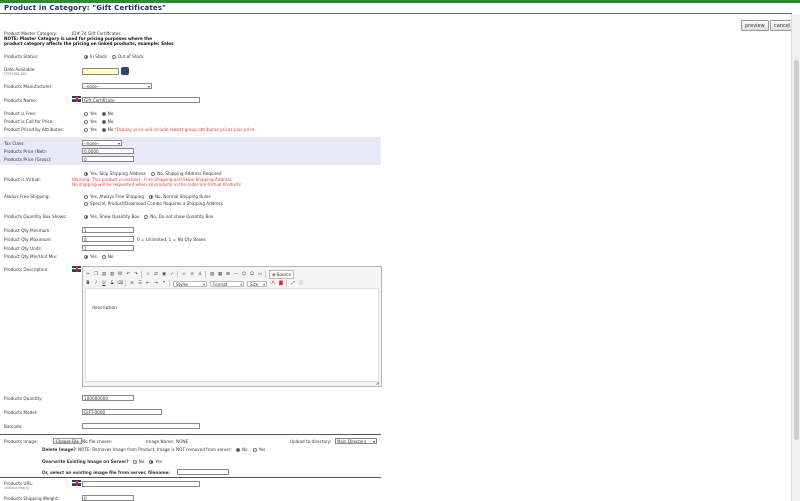  I want to click on anchor-icon: ⚓, so click(200, 275).